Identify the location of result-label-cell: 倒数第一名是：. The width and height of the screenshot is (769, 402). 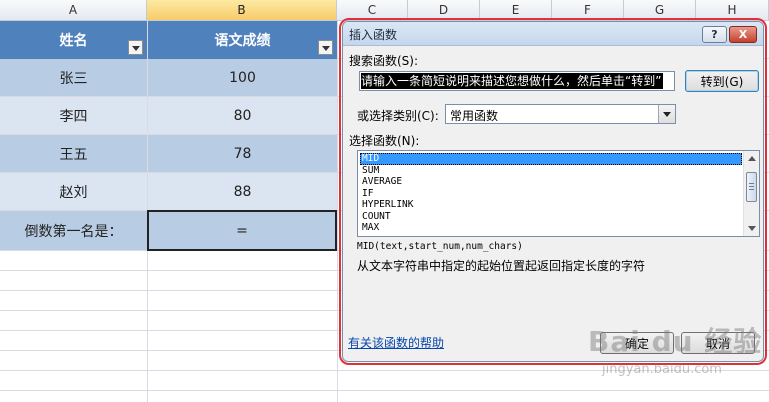
(73, 230).